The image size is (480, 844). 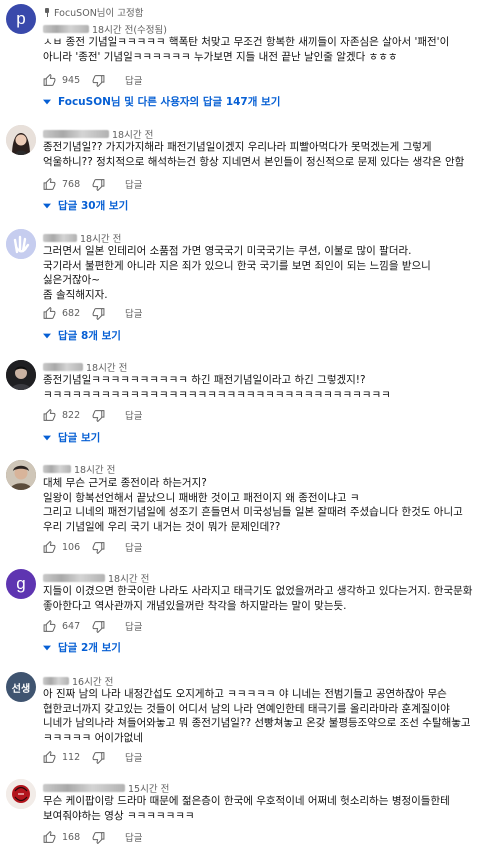 I want to click on like-count: 682, so click(x=71, y=313).